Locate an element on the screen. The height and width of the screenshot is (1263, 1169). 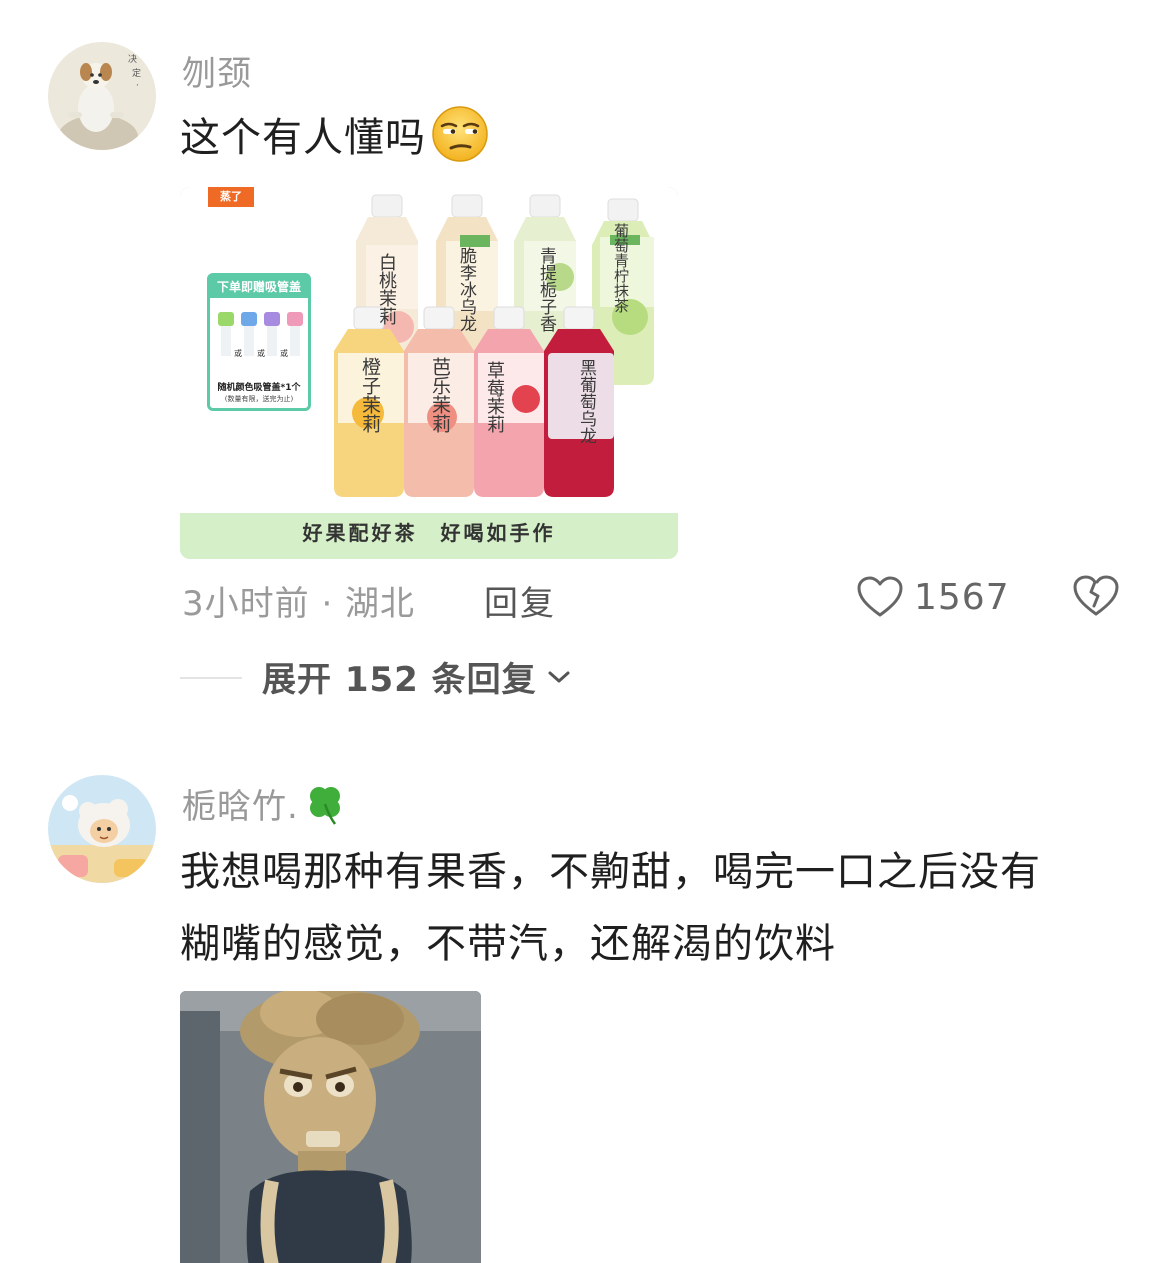
user-avatar: 决 定 · is located at coordinates (102, 96).